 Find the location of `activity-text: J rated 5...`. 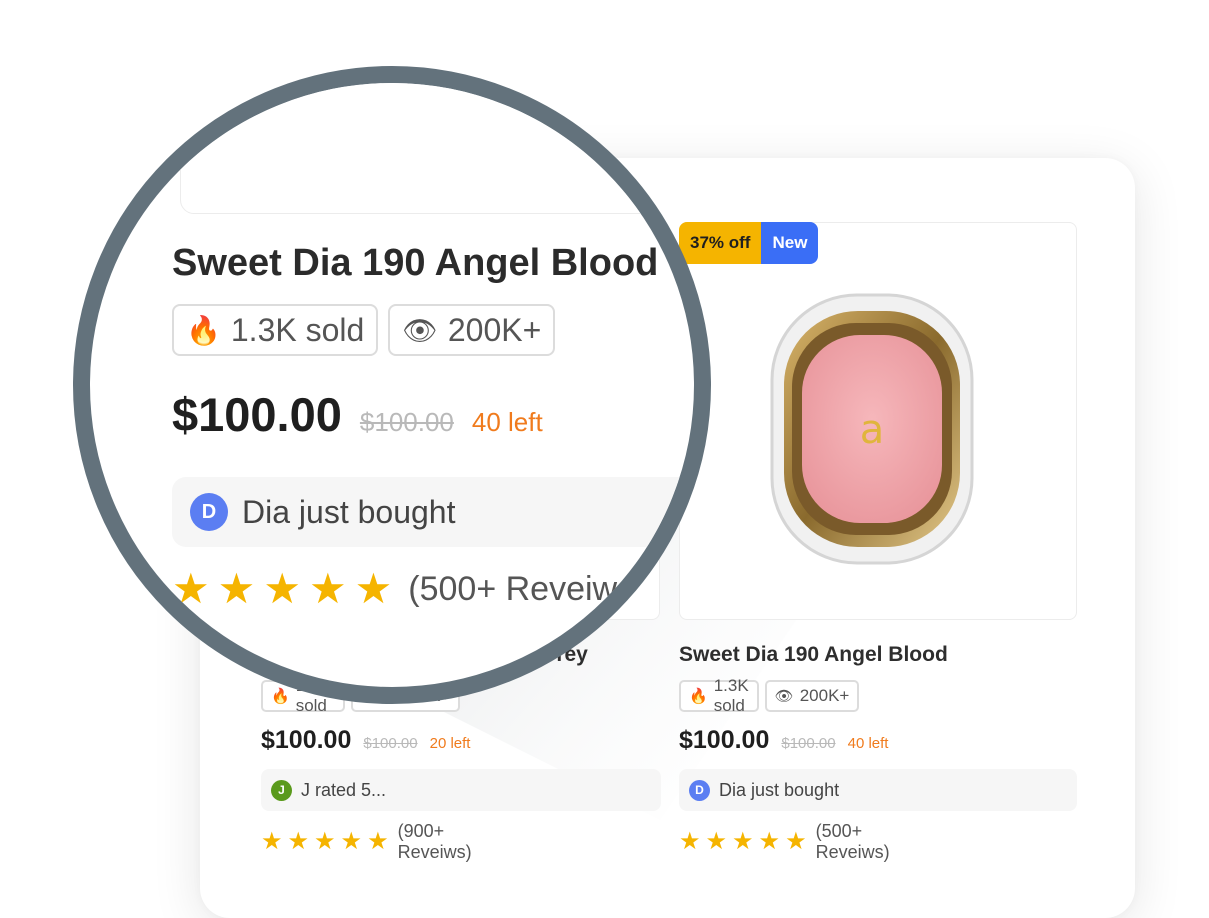

activity-text: J rated 5... is located at coordinates (344, 789).